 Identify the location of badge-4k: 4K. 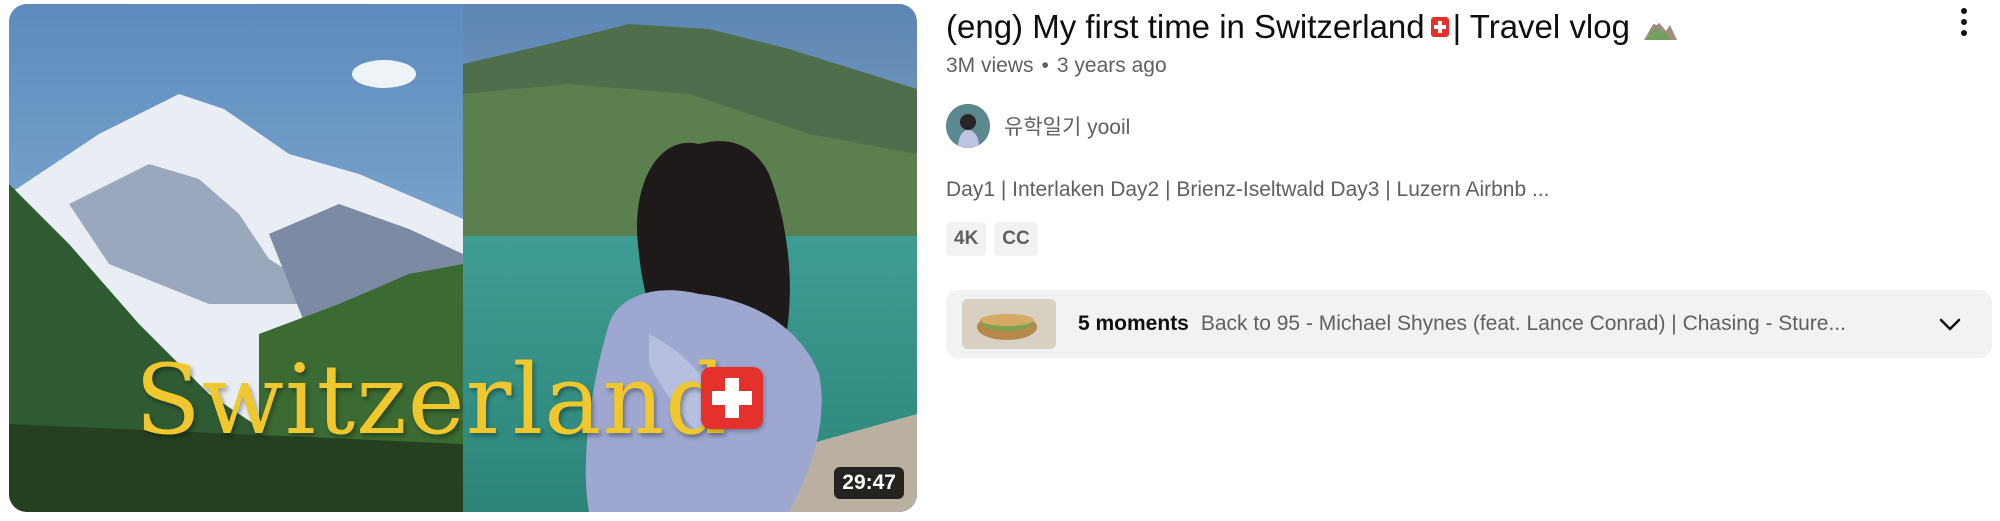
(966, 239).